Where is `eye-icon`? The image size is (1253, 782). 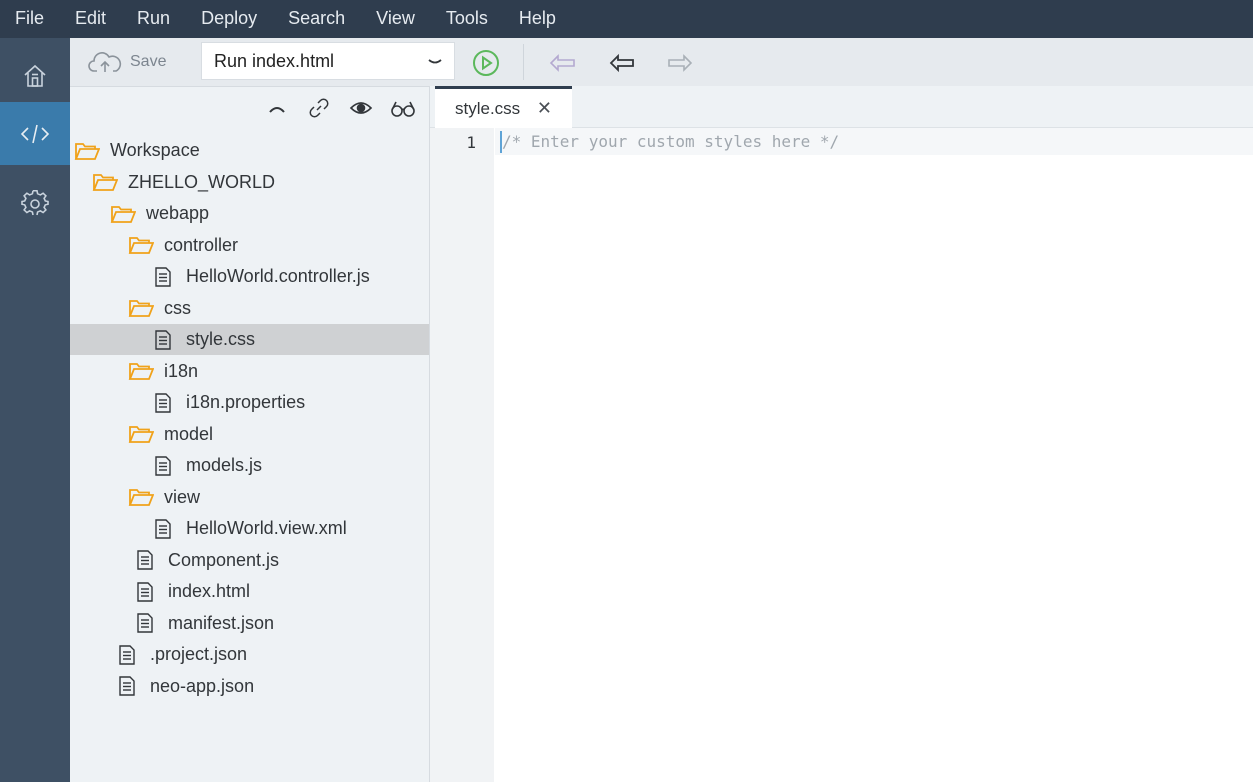
eye-icon is located at coordinates (361, 108).